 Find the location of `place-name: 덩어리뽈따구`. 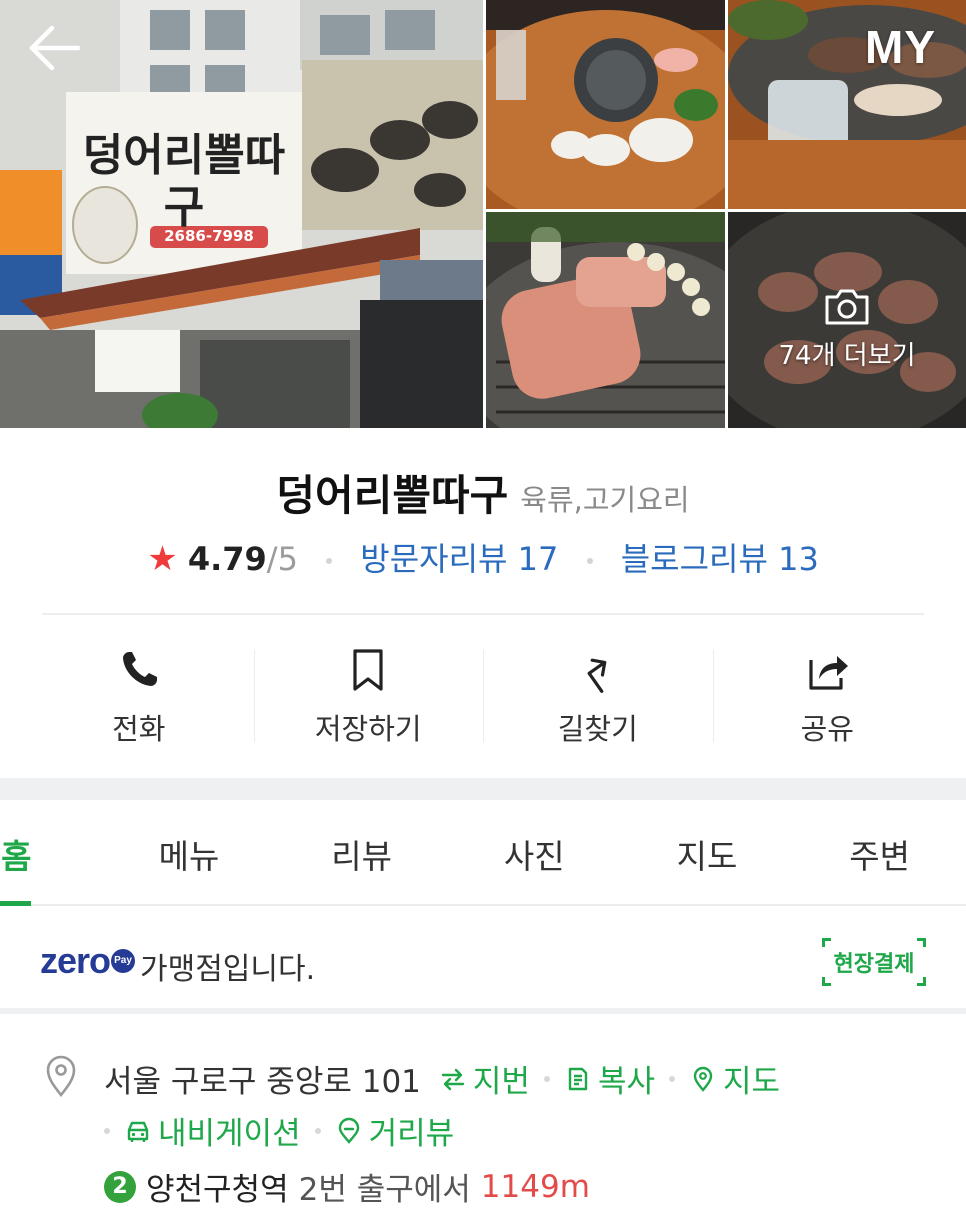

place-name: 덩어리뽈따구 is located at coordinates (392, 495).